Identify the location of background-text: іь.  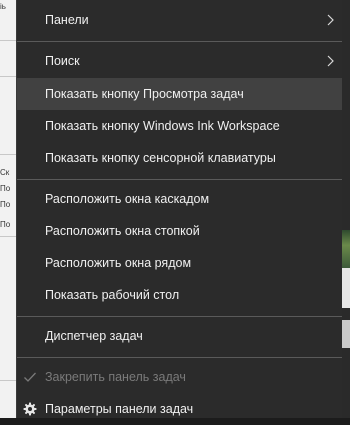
(3, 6).